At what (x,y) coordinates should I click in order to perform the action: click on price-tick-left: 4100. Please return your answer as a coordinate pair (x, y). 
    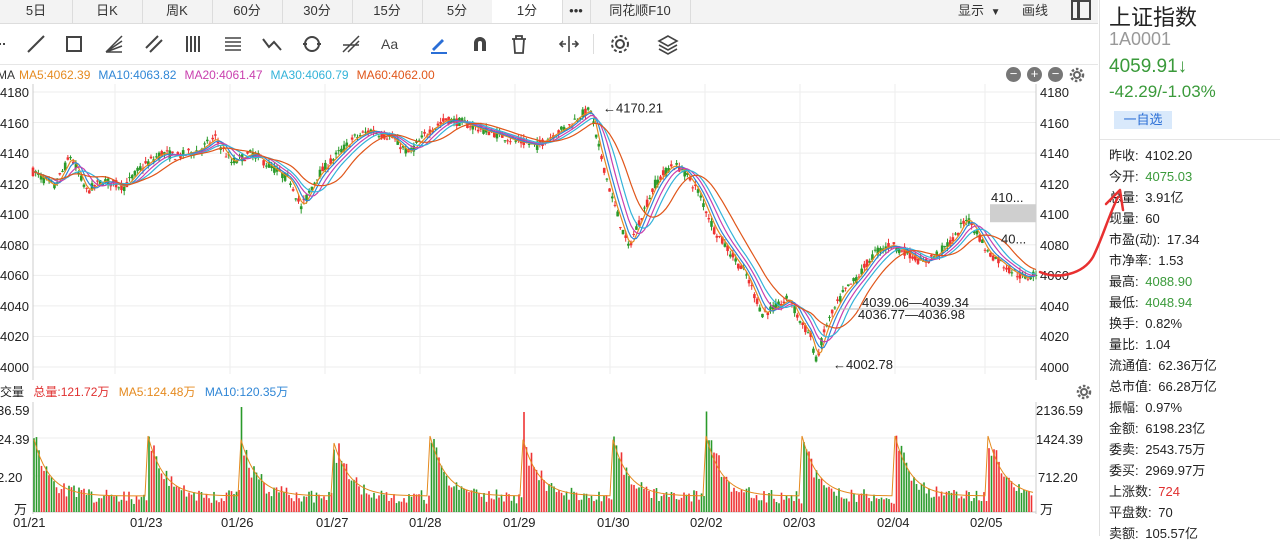
    Looking at the image, I should click on (14, 214).